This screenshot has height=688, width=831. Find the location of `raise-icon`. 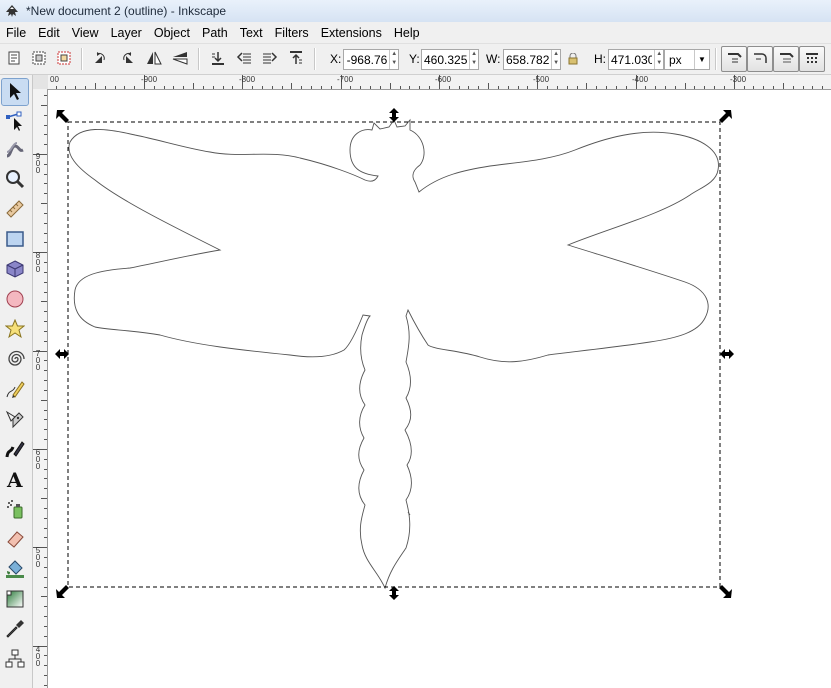

raise-icon is located at coordinates (270, 59).